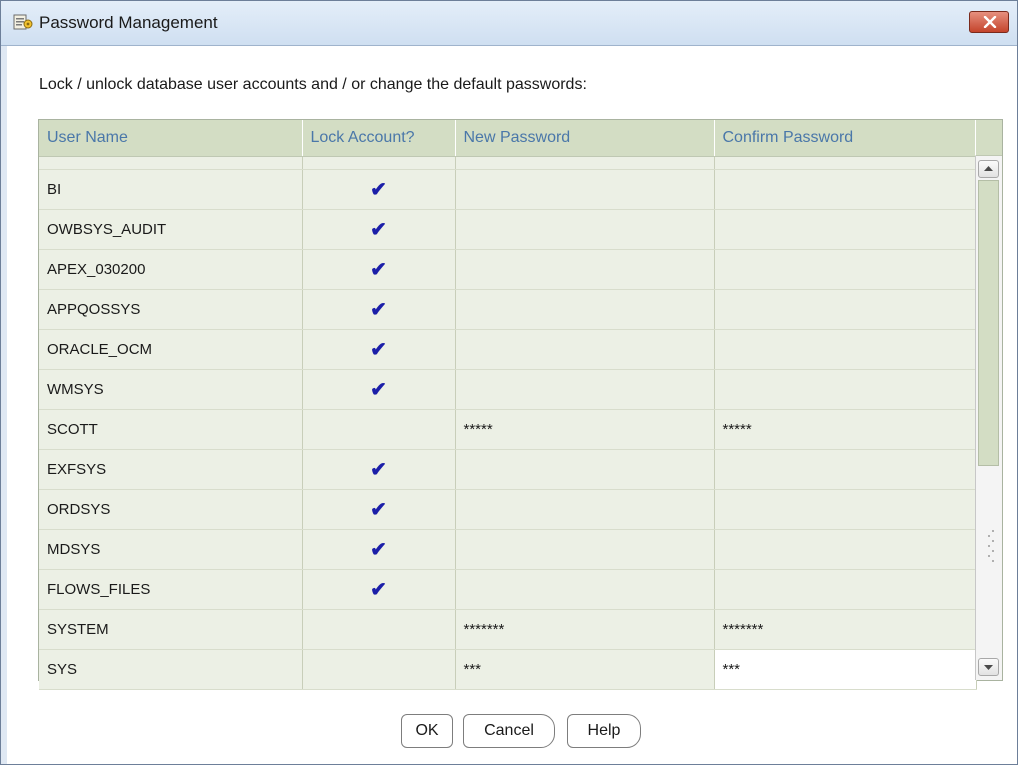 Image resolution: width=1020 pixels, height=767 pixels. What do you see at coordinates (845, 629) in the screenshot?
I see `confirm-password-cell: *******` at bounding box center [845, 629].